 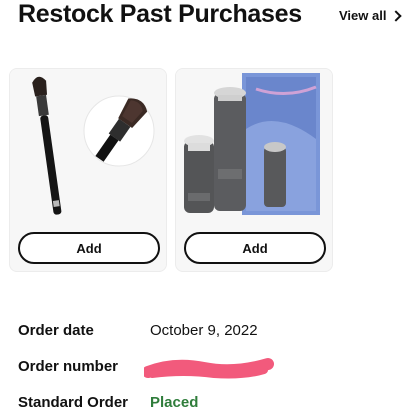 What do you see at coordinates (396, 16) in the screenshot?
I see `chevron-right-icon` at bounding box center [396, 16].